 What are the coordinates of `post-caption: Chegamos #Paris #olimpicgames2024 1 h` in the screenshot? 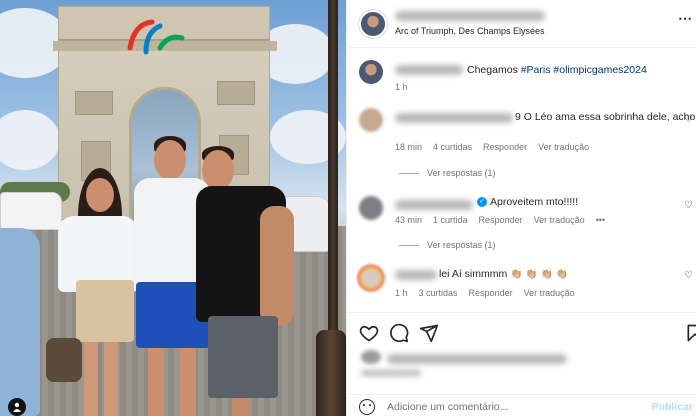 It's located at (521, 76).